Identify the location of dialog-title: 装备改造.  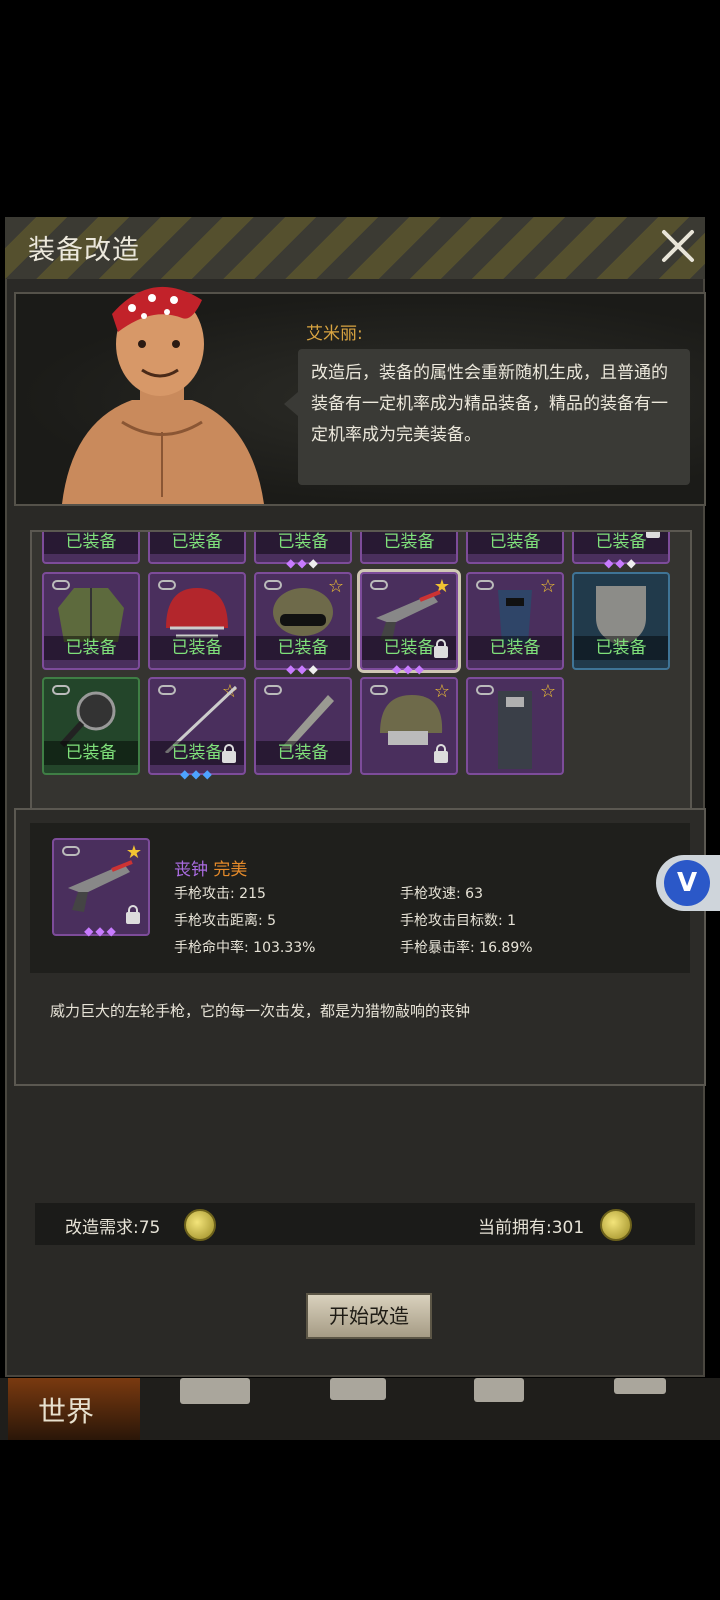
(84, 250).